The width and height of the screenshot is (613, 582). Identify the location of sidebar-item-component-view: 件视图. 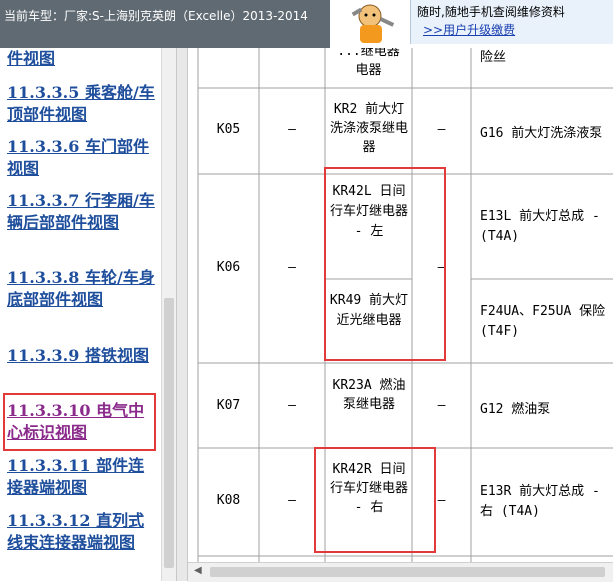
(83, 59).